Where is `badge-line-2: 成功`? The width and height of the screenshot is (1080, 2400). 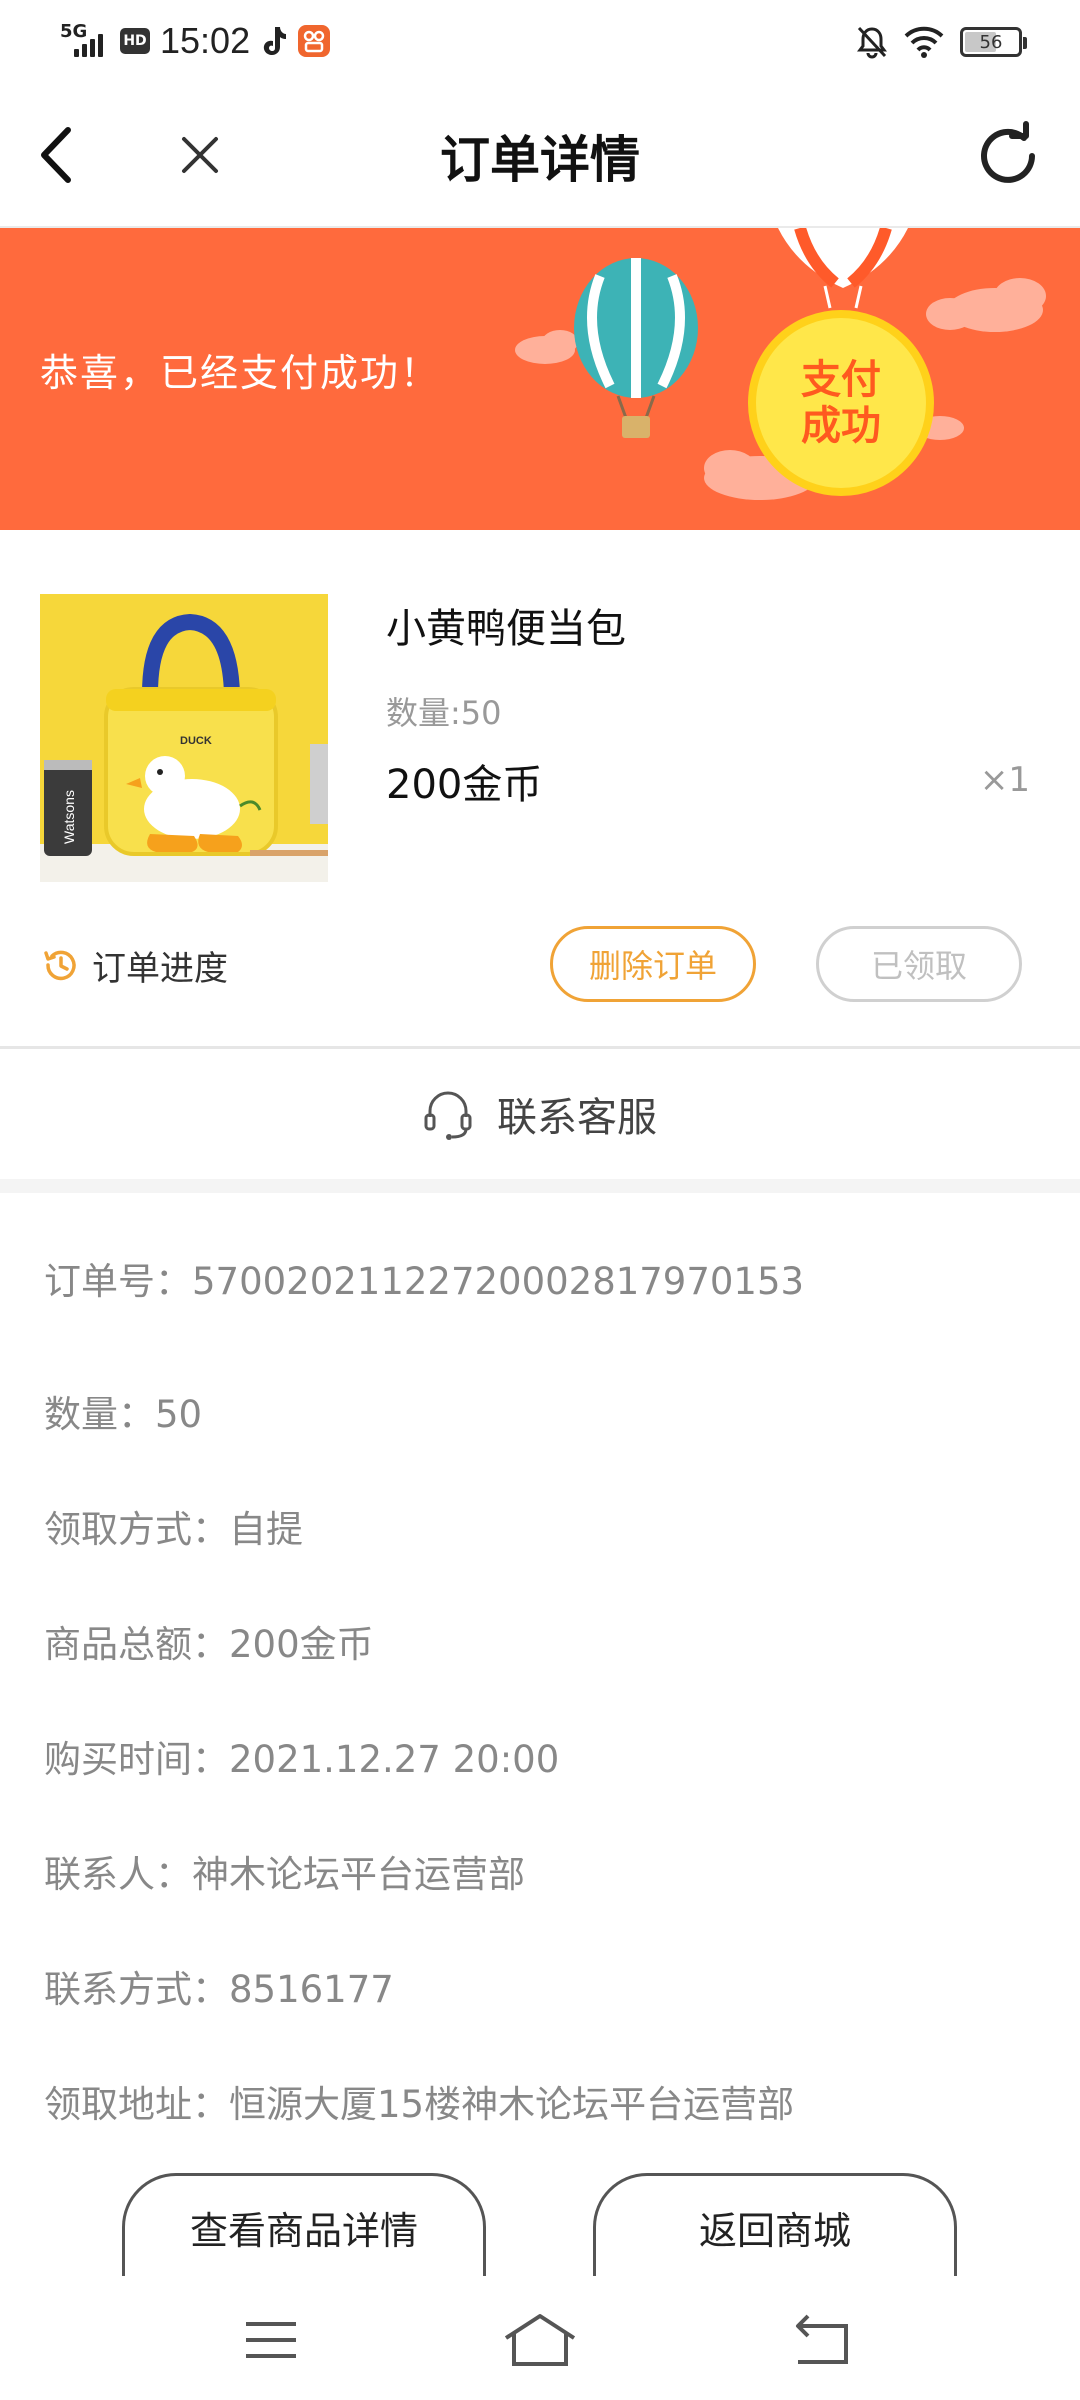
badge-line-2: 成功 is located at coordinates (841, 426).